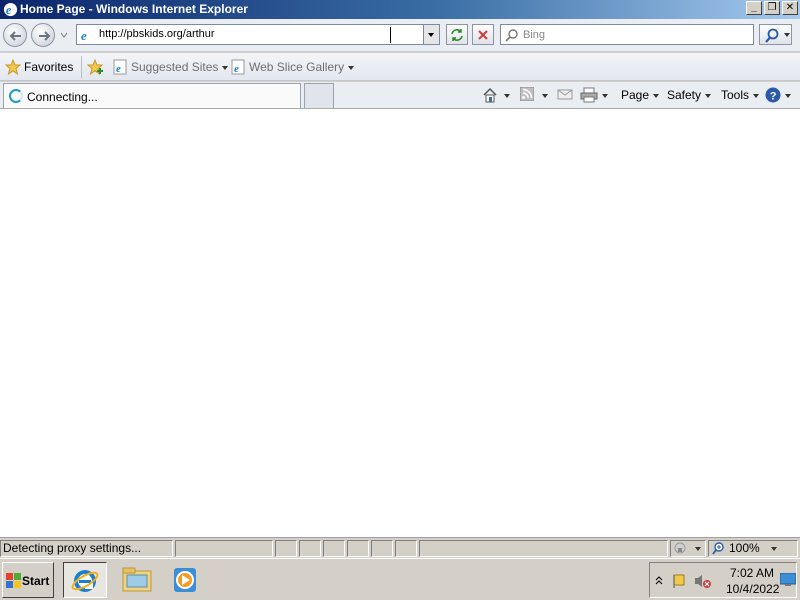  Describe the element at coordinates (772, 35) in the screenshot. I see `search-icon` at that location.